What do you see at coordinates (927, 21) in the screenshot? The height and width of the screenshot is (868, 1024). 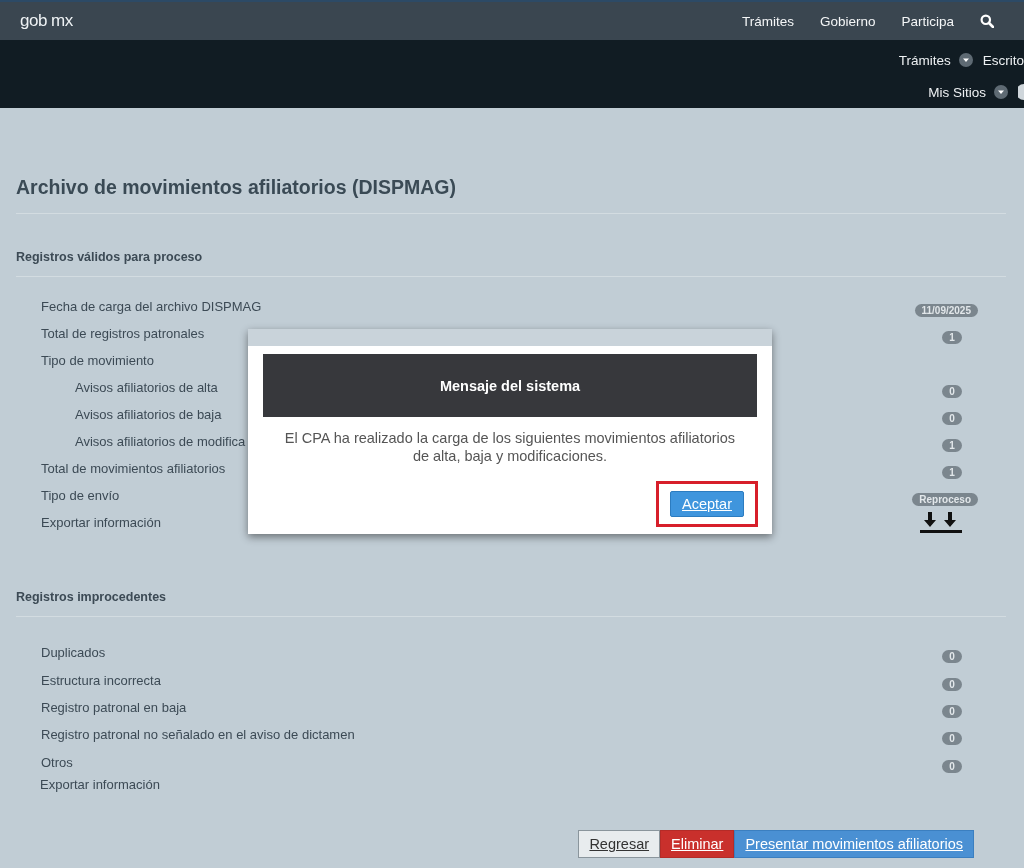 I see `nav-link: Participa` at bounding box center [927, 21].